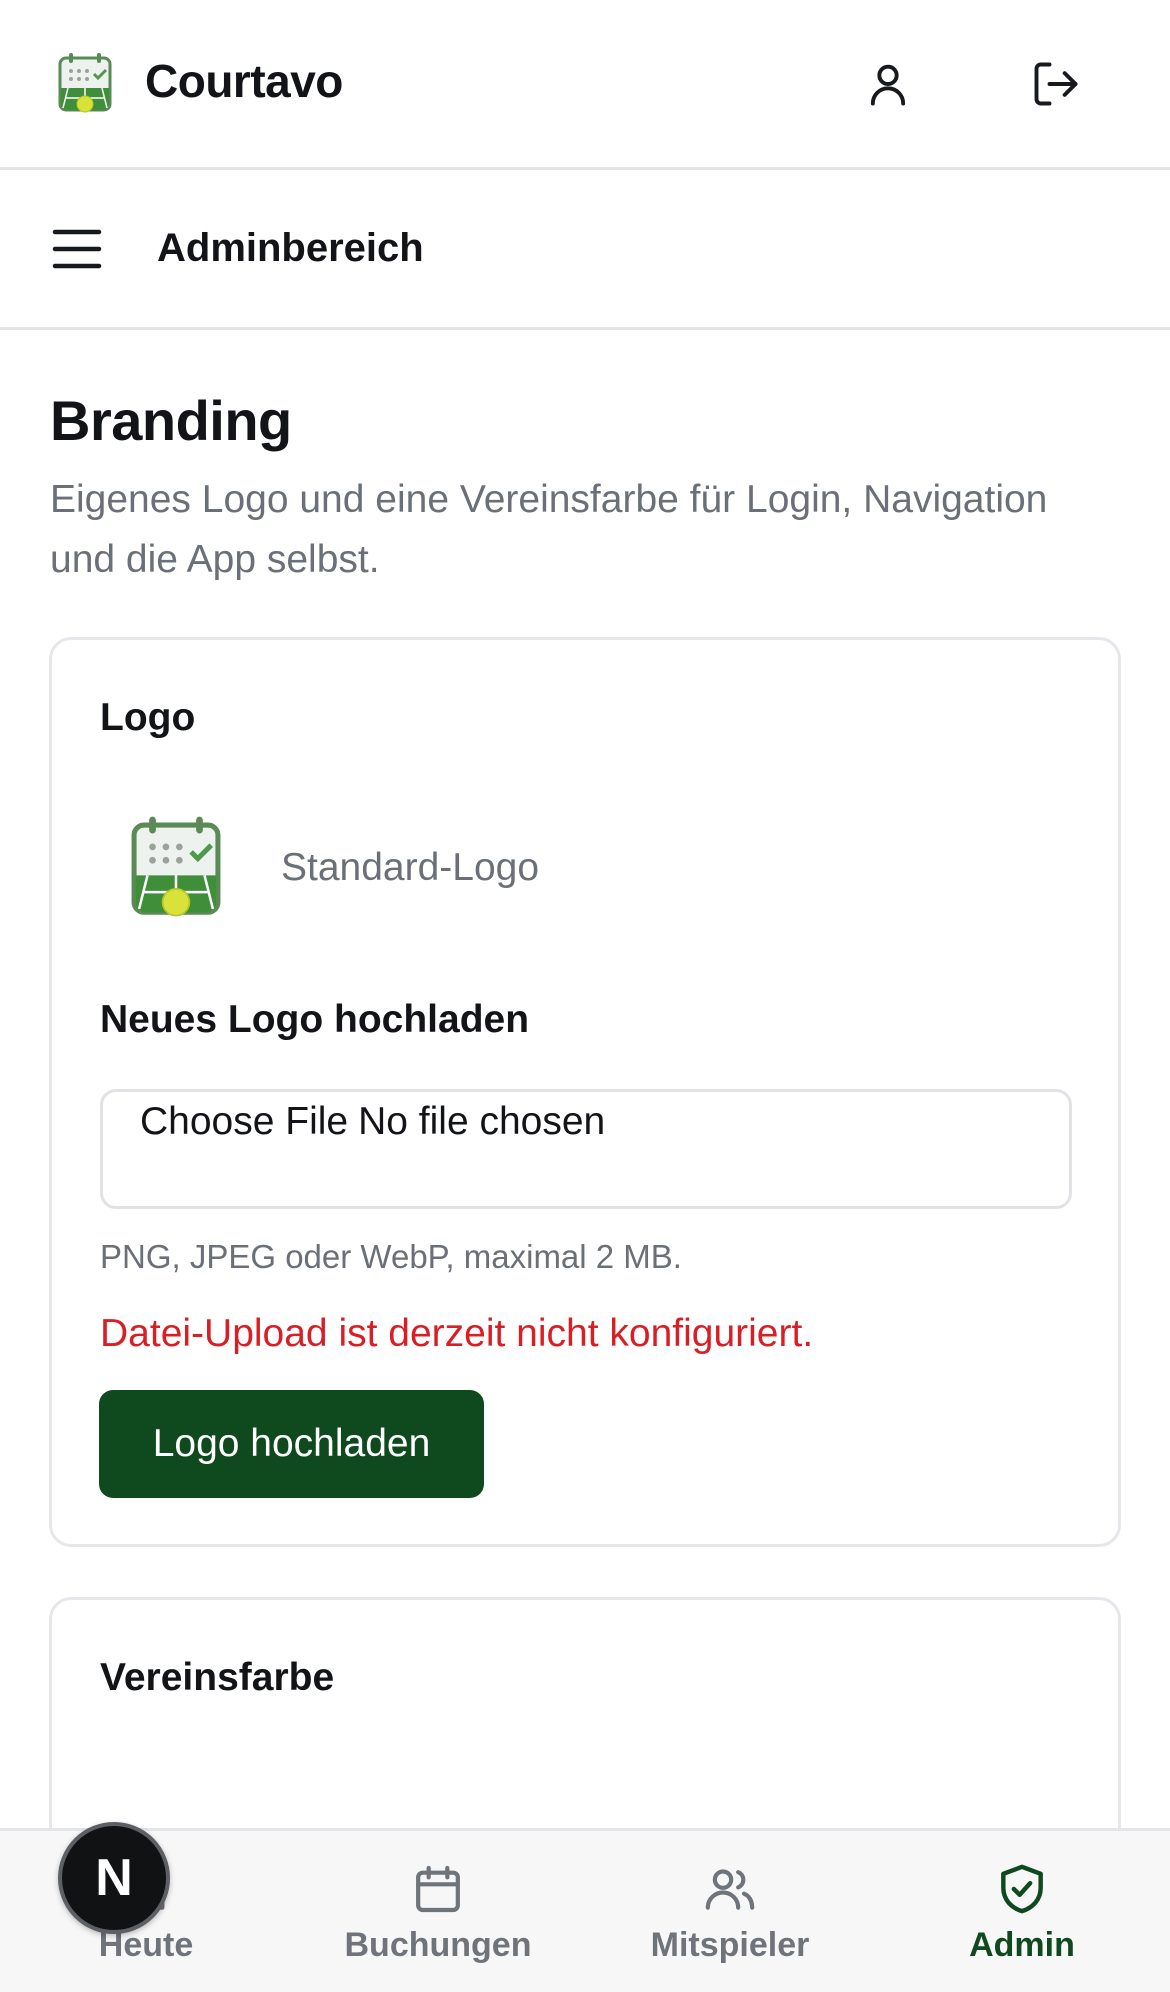 The image size is (1170, 1992). I want to click on dev-indicator-badge: N, so click(114, 1878).